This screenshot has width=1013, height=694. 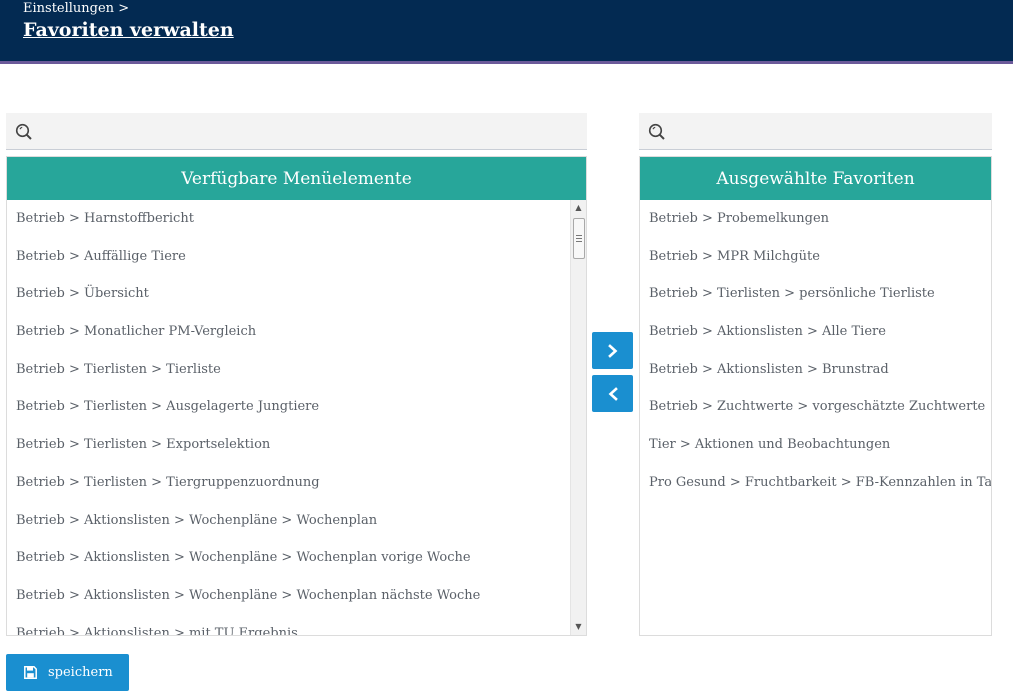 What do you see at coordinates (288, 294) in the screenshot?
I see `list-item: Betrieb > Übersicht` at bounding box center [288, 294].